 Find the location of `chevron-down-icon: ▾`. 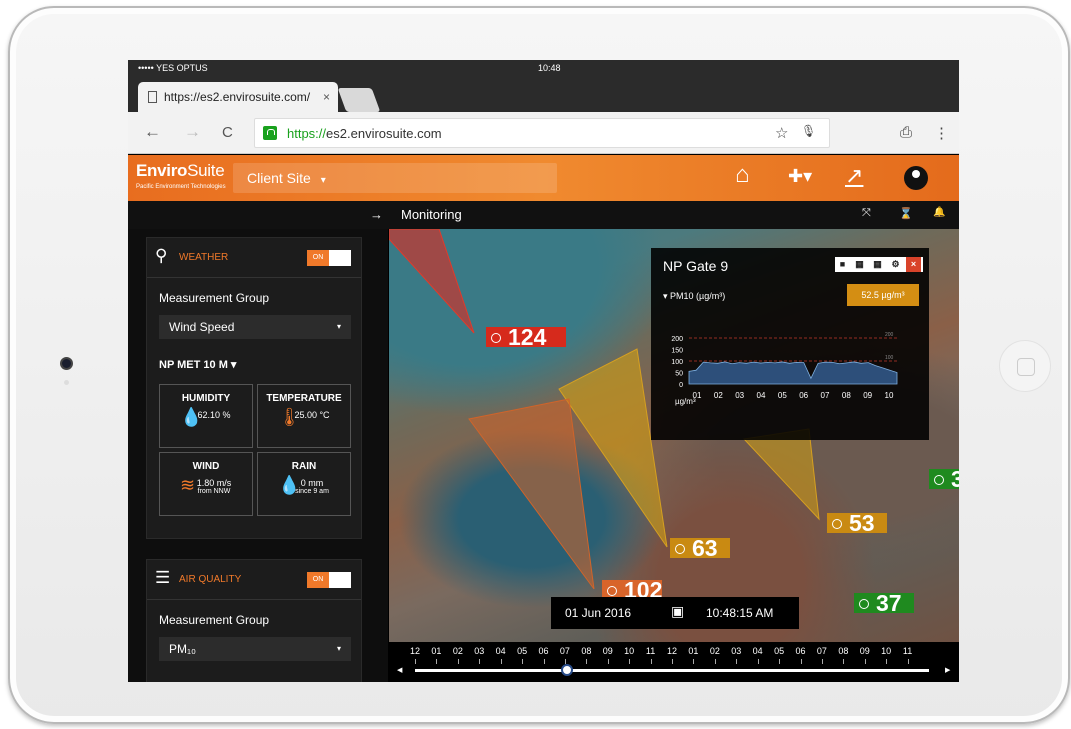

chevron-down-icon: ▾ is located at coordinates (338, 326).